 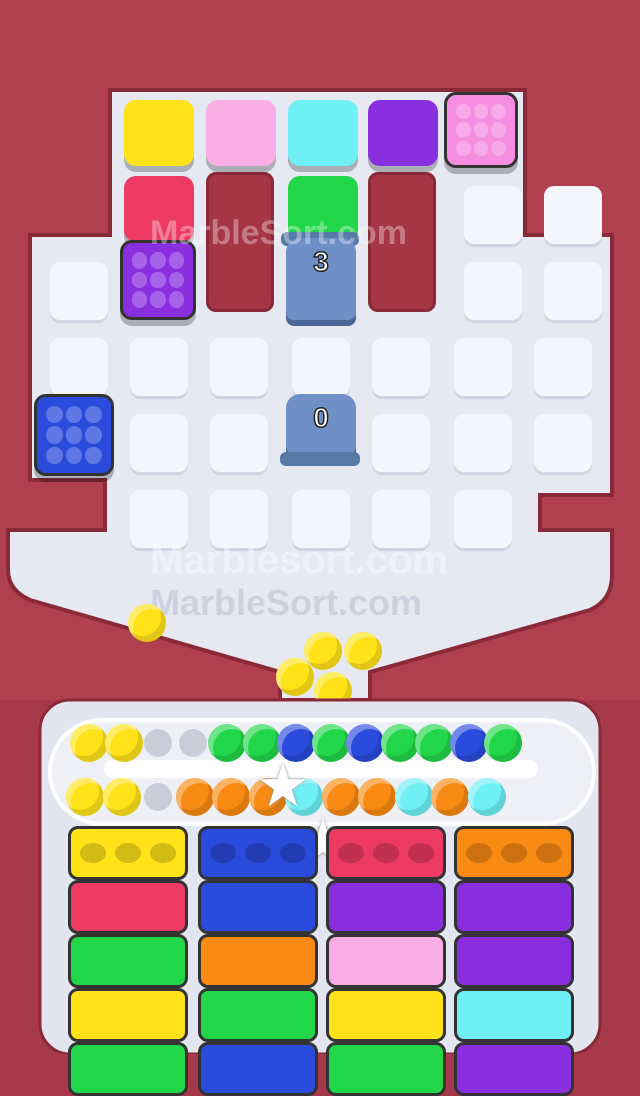 I want to click on tray-yellow, so click(x=128, y=1015).